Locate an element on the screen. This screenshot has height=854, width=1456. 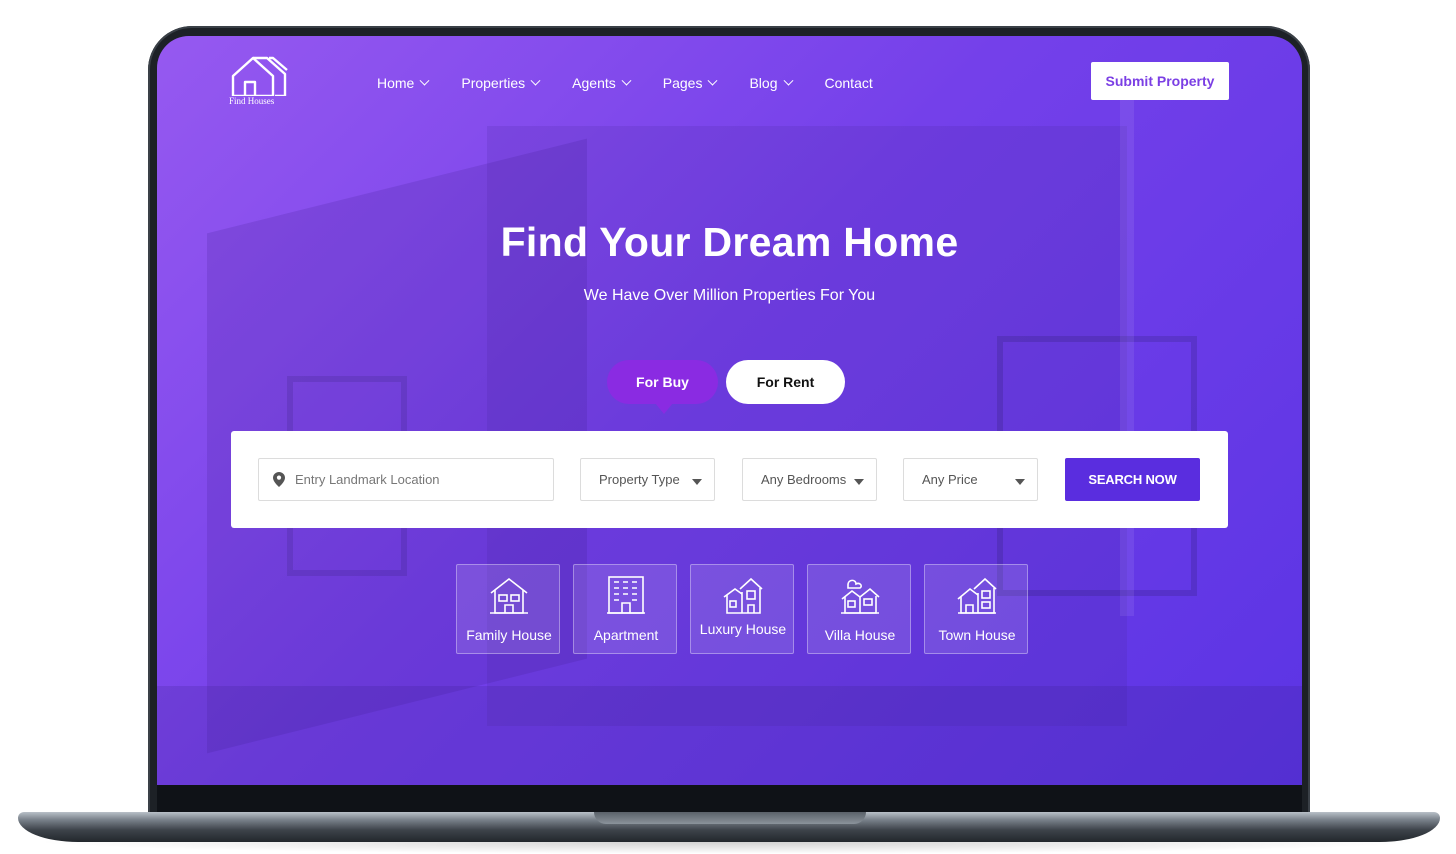
nav-item-properties: Properties is located at coordinates (501, 83).